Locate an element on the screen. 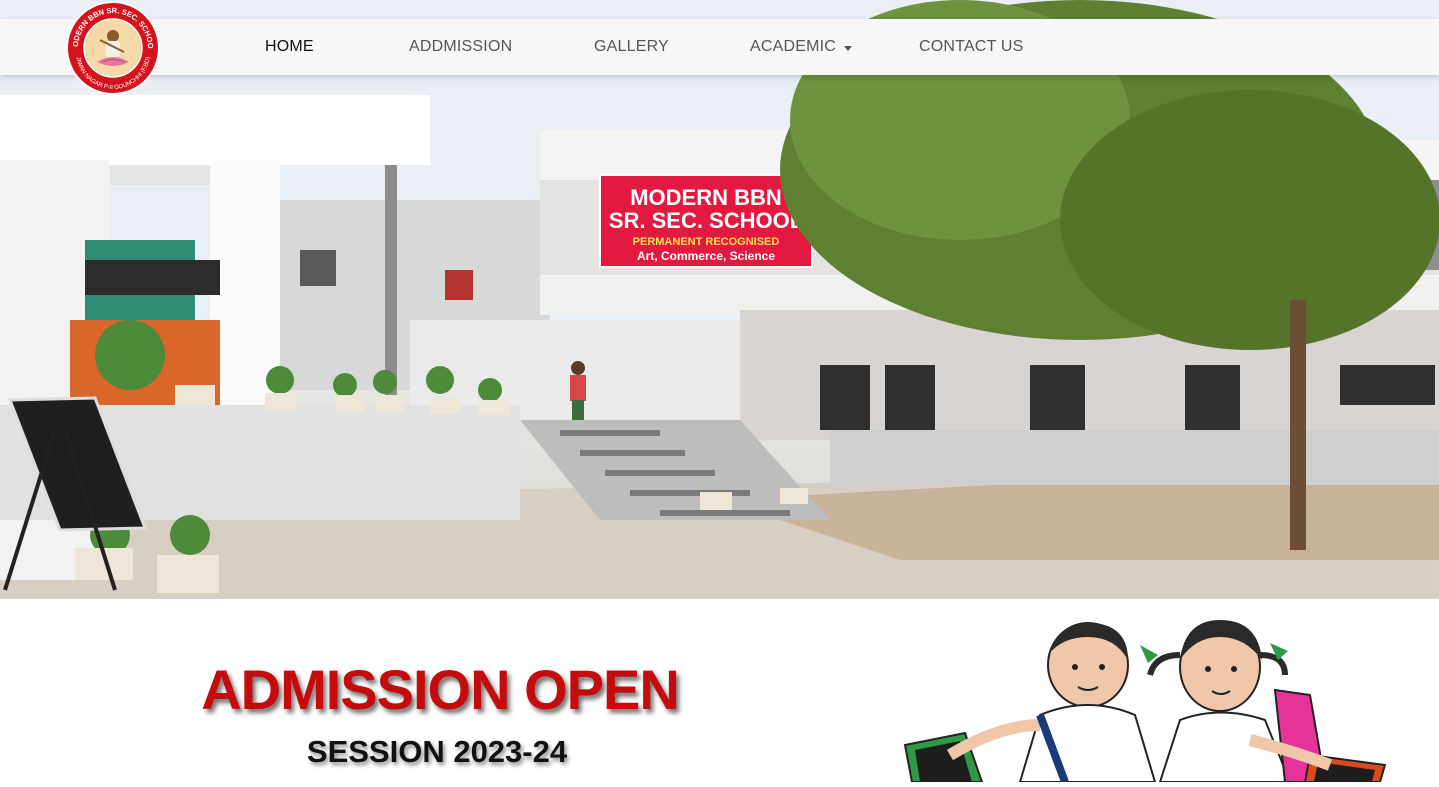 The image size is (1439, 787). nav-academic-dropdown: ACADEMIC is located at coordinates (801, 47).